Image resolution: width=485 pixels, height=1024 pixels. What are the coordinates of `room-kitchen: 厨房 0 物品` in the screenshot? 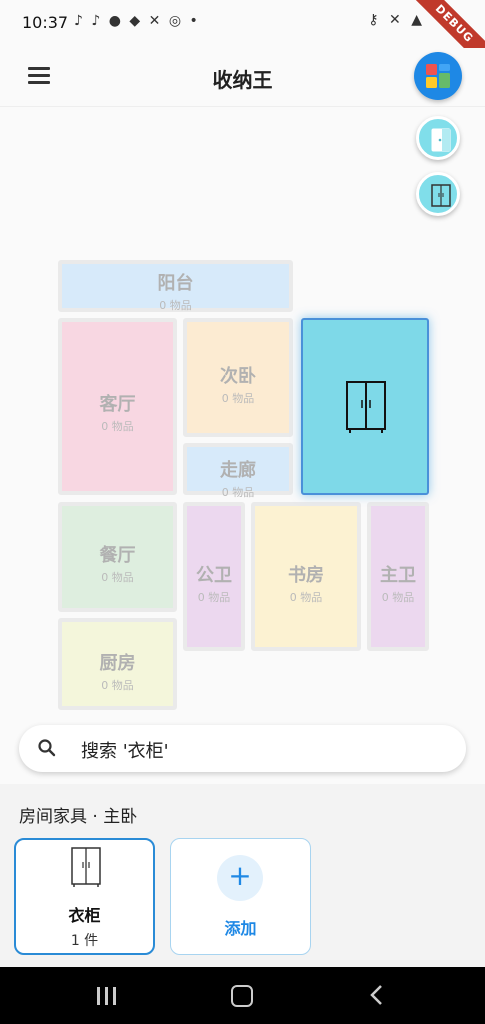 It's located at (117, 664).